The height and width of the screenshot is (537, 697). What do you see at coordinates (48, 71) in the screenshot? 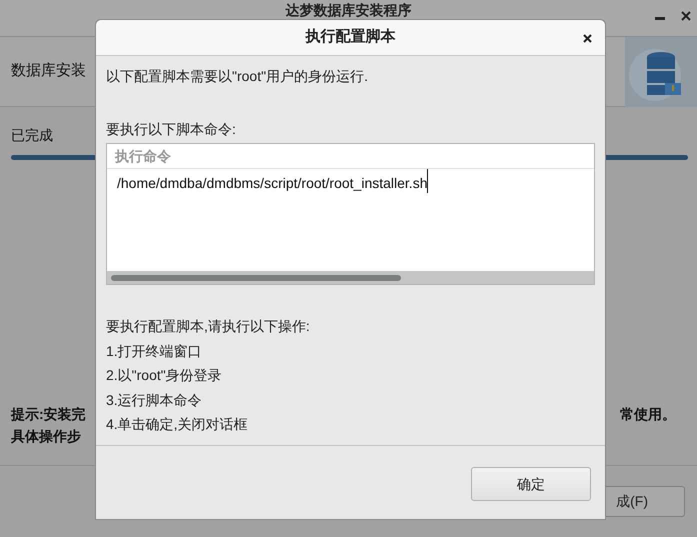
I see `header-text: 数据库安装` at bounding box center [48, 71].